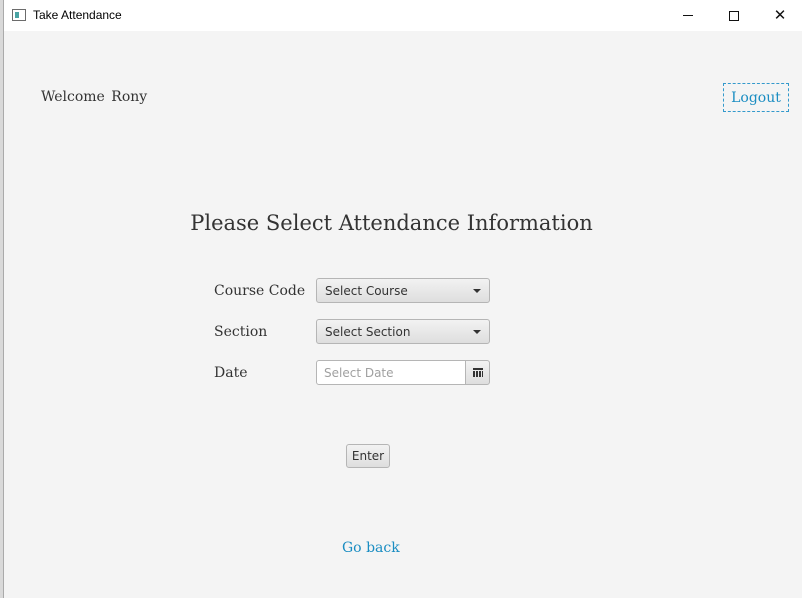  What do you see at coordinates (241, 332) in the screenshot?
I see `section-label: Section` at bounding box center [241, 332].